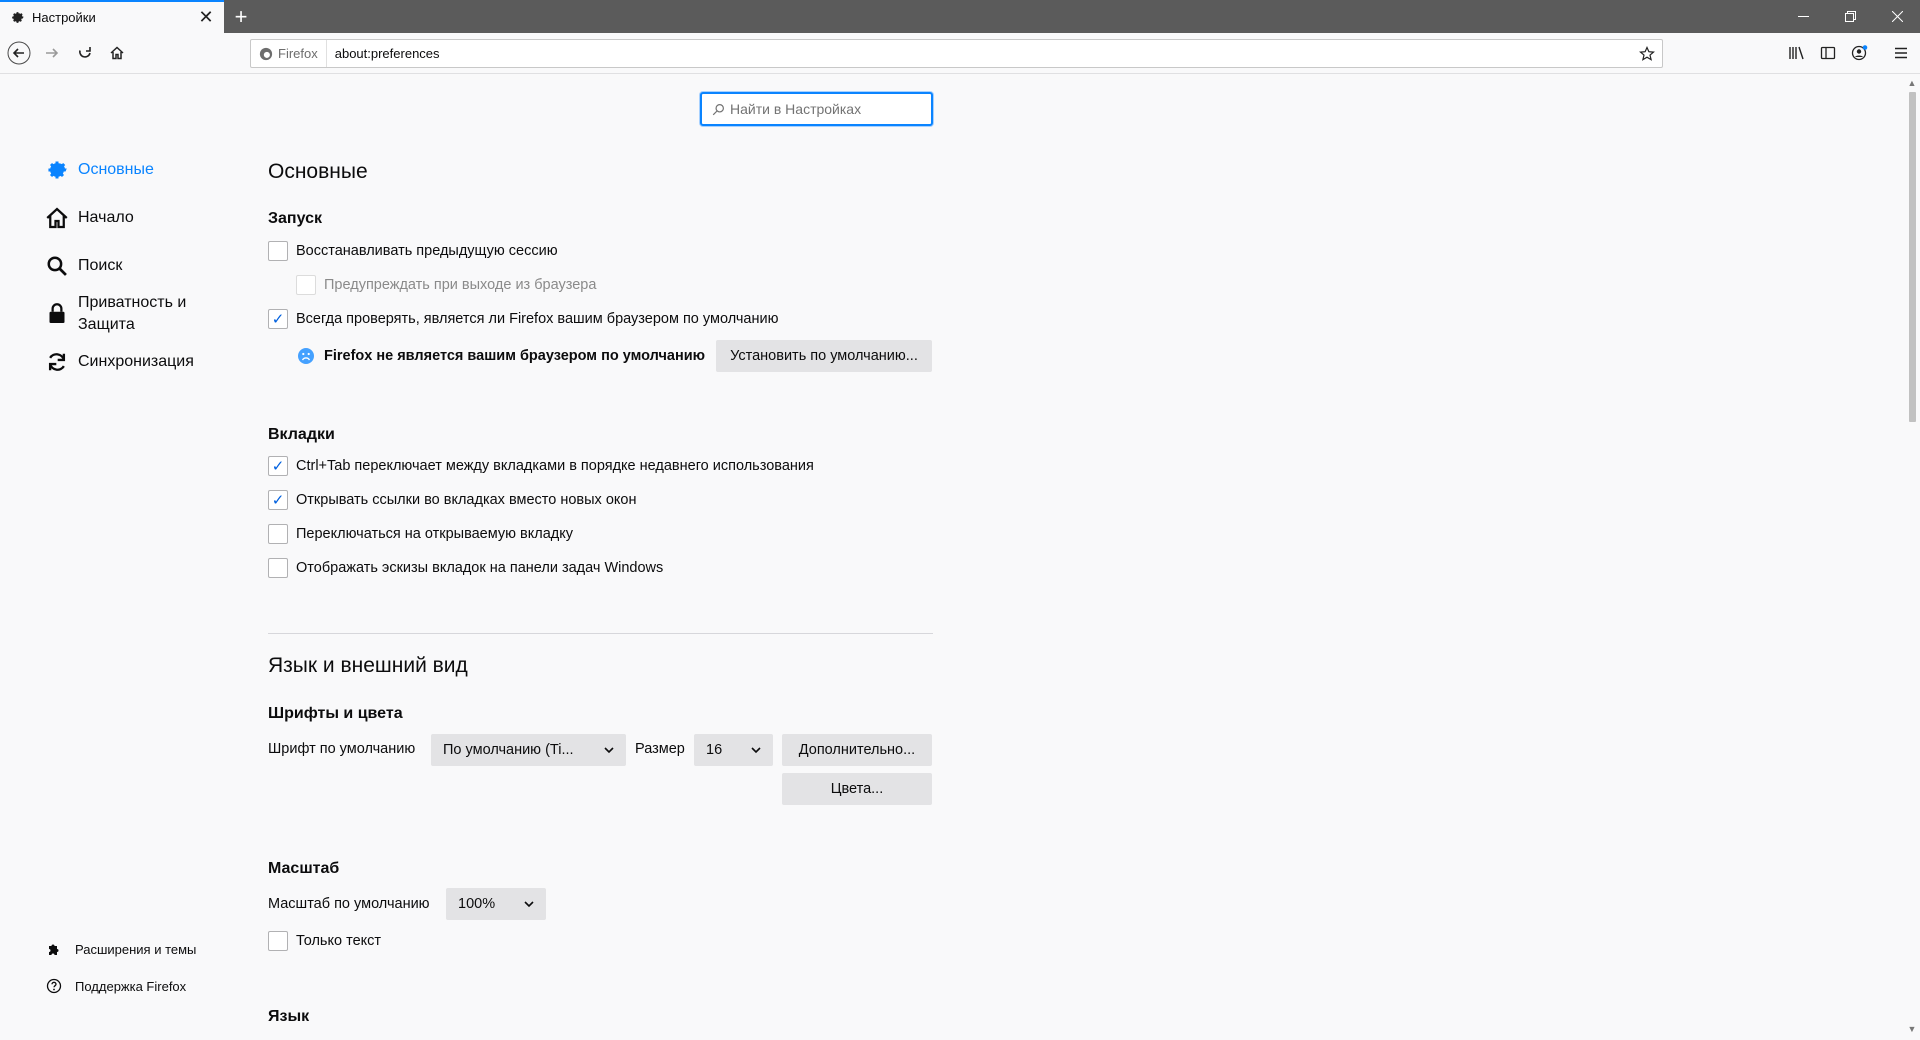 The width and height of the screenshot is (1920, 1040). Describe the element at coordinates (733, 750) in the screenshot. I see `font-size-select: 16` at that location.